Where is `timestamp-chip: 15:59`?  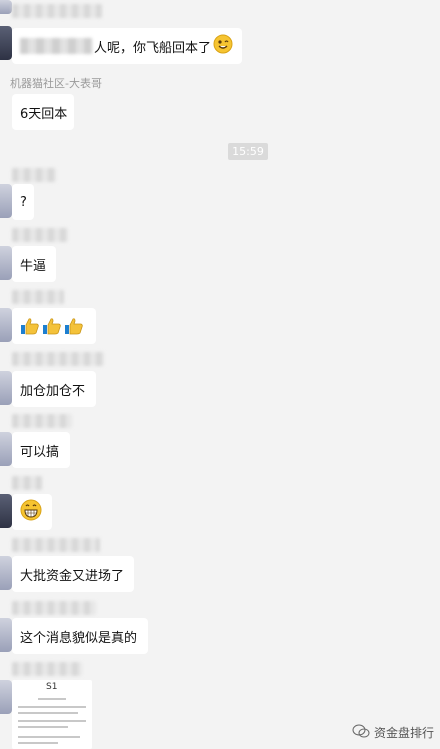 timestamp-chip: 15:59 is located at coordinates (248, 151).